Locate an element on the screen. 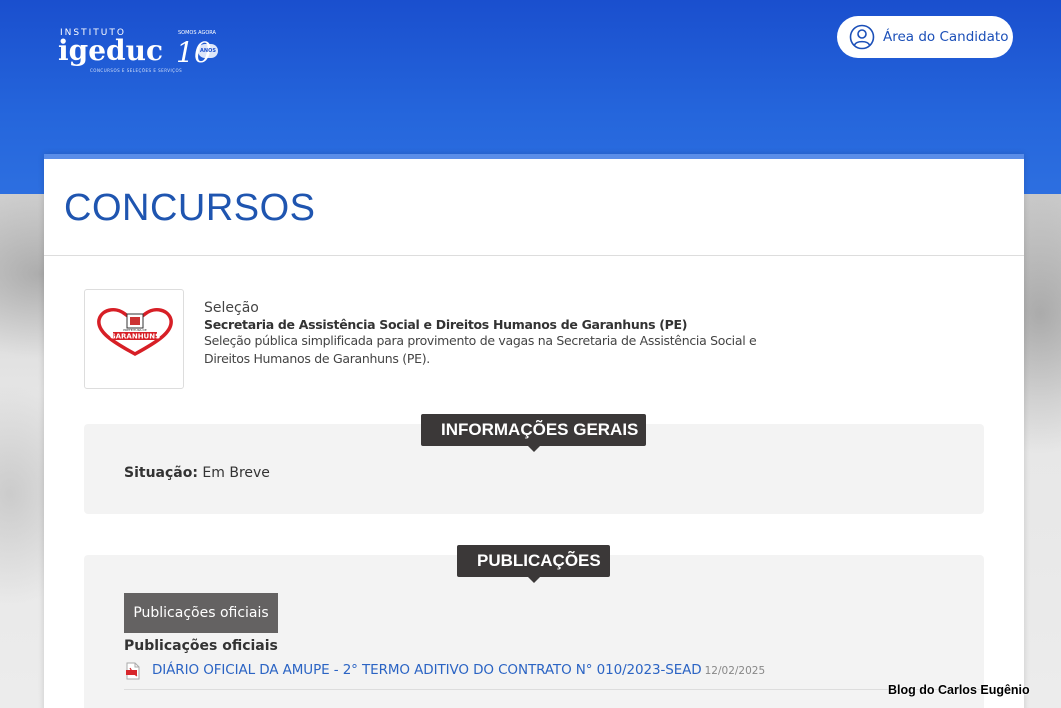 This screenshot has width=1061, height=708. title-divider is located at coordinates (534, 255).